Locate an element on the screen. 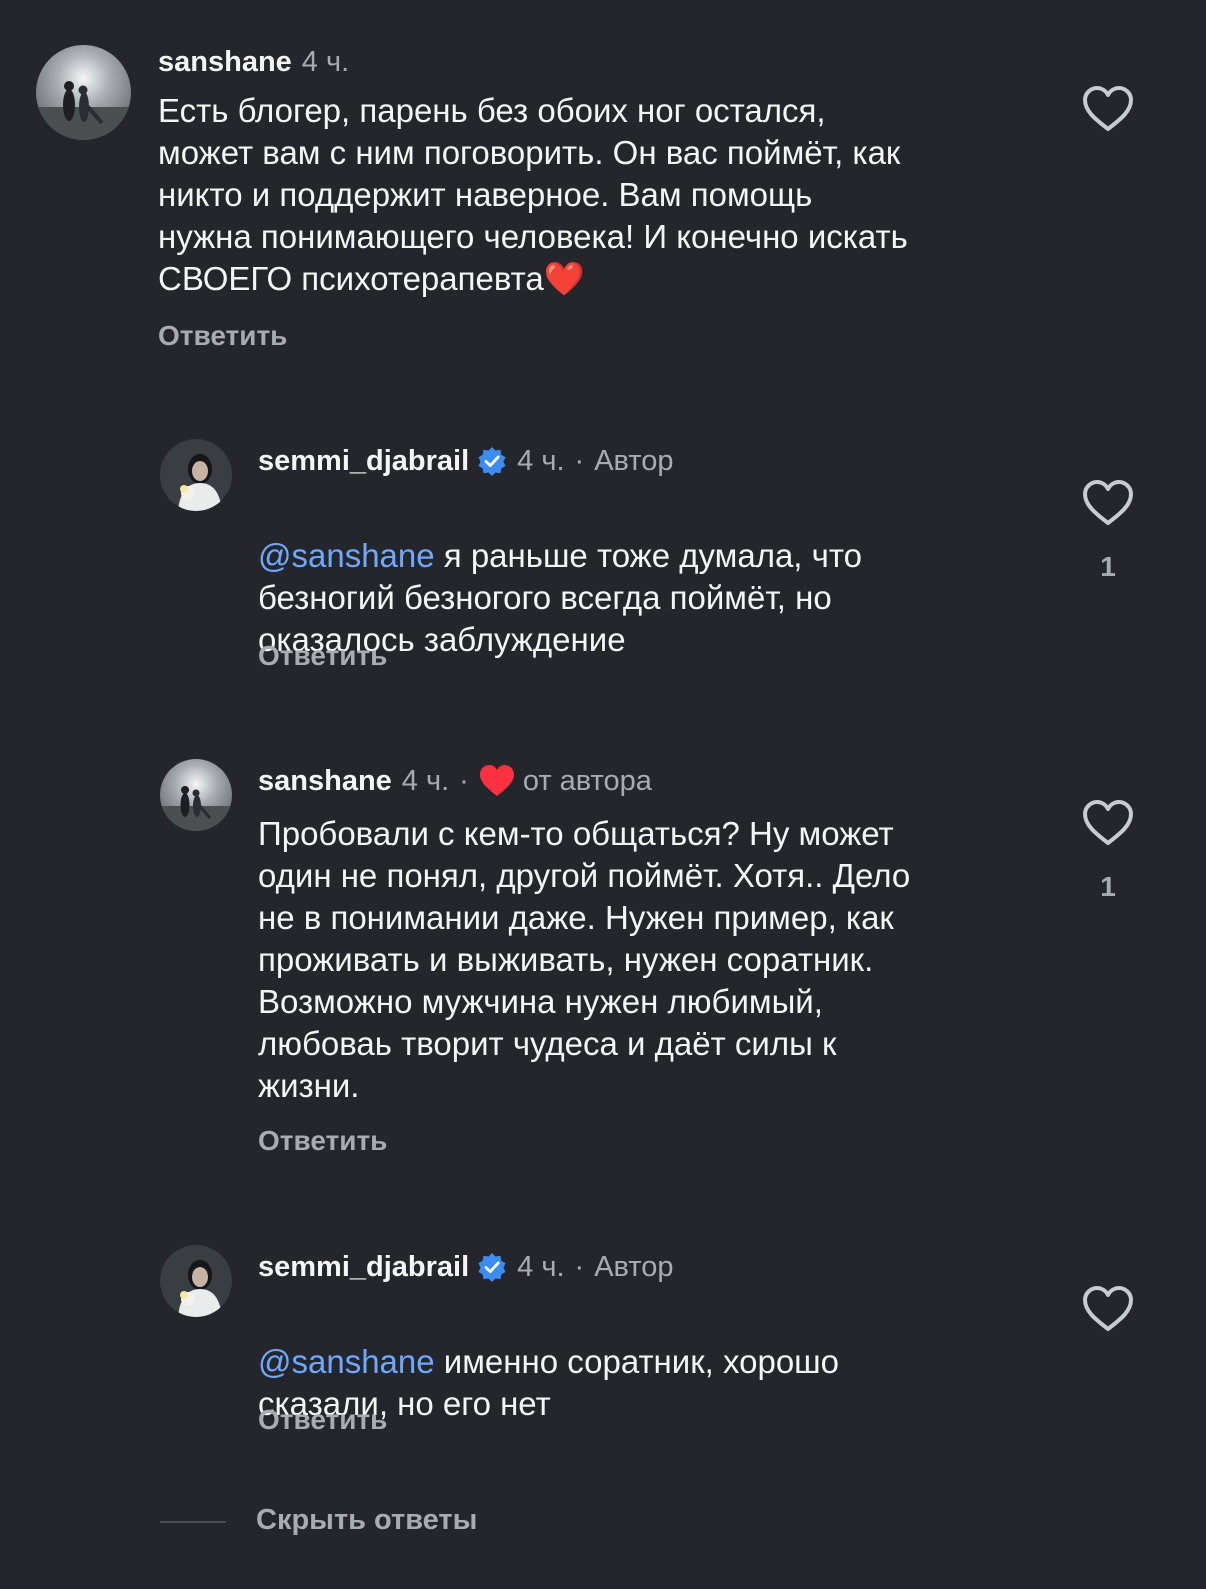  comment-header: sanshane 4 ч. · от автора is located at coordinates (455, 781).